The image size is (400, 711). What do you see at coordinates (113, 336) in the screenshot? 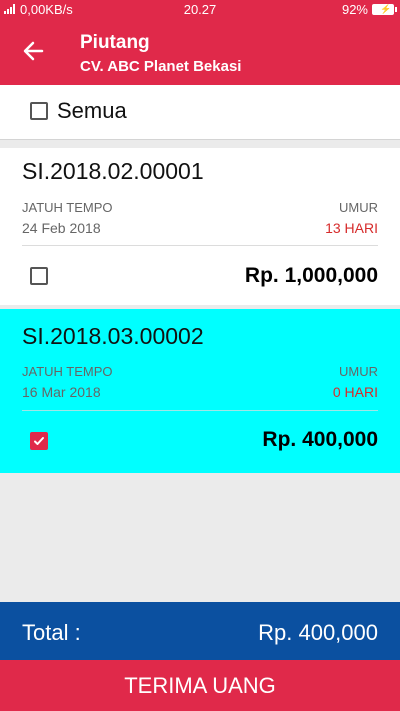
I see `invoice-number: SI.2018.03.00002` at bounding box center [113, 336].